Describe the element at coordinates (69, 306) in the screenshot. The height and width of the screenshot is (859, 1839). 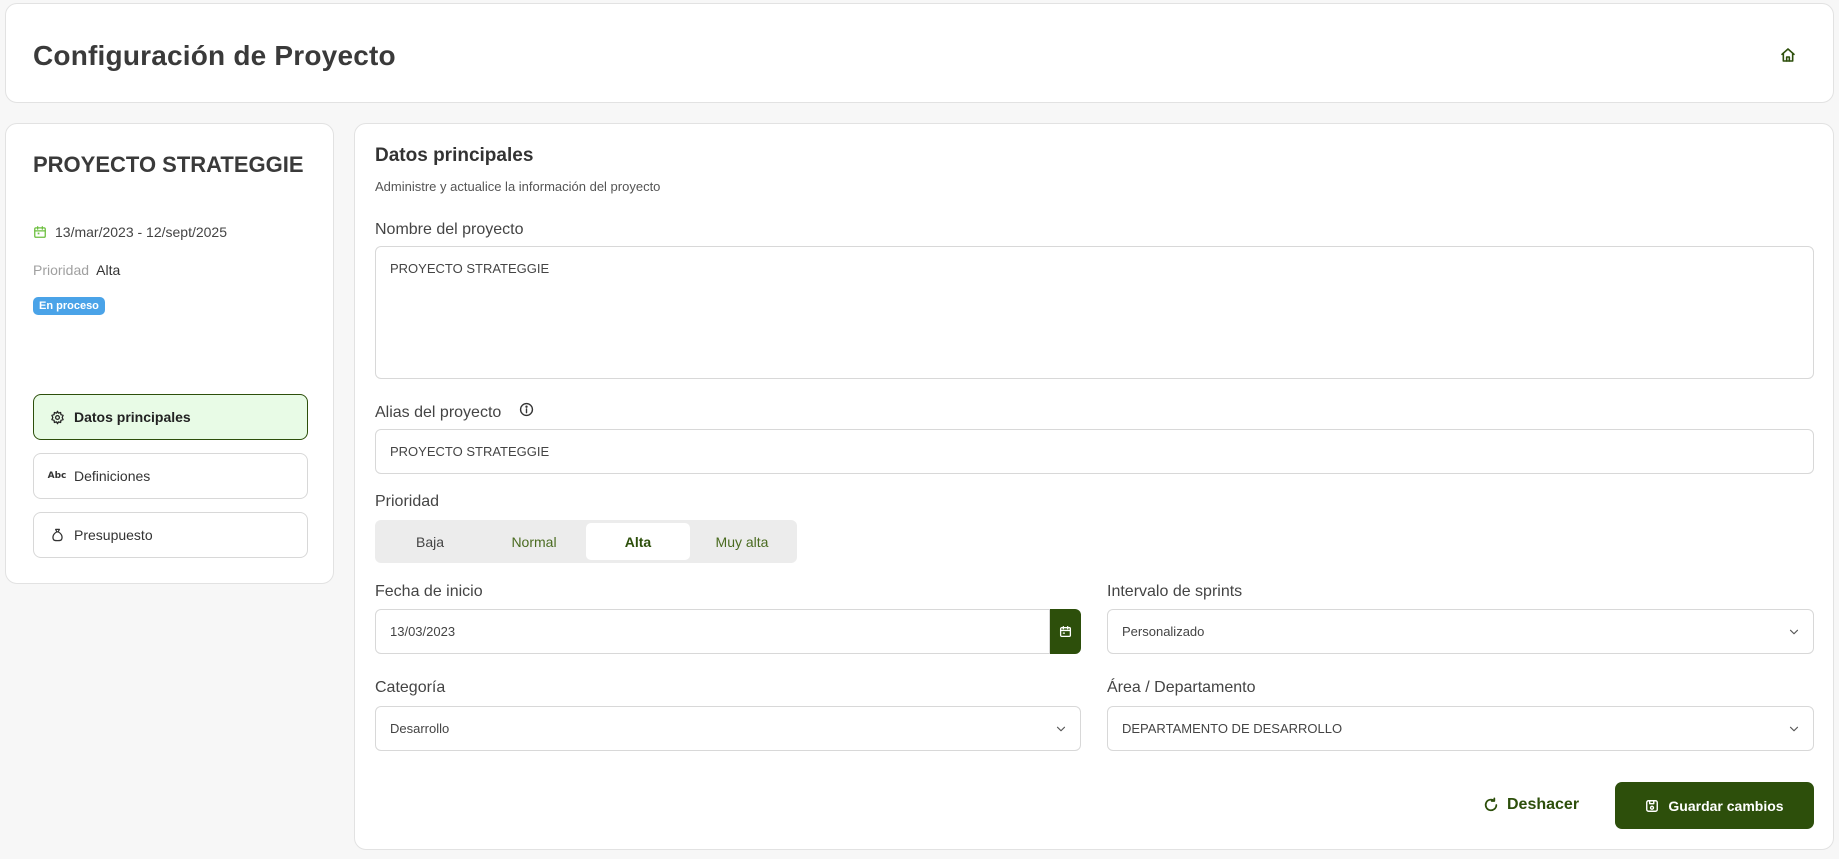
I see `status-badge: En proceso` at that location.